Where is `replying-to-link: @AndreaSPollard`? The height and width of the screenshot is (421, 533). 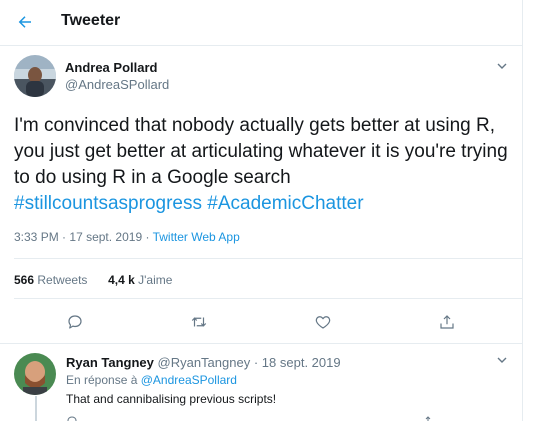
replying-to-link: @AndreaSPollard is located at coordinates (189, 380).